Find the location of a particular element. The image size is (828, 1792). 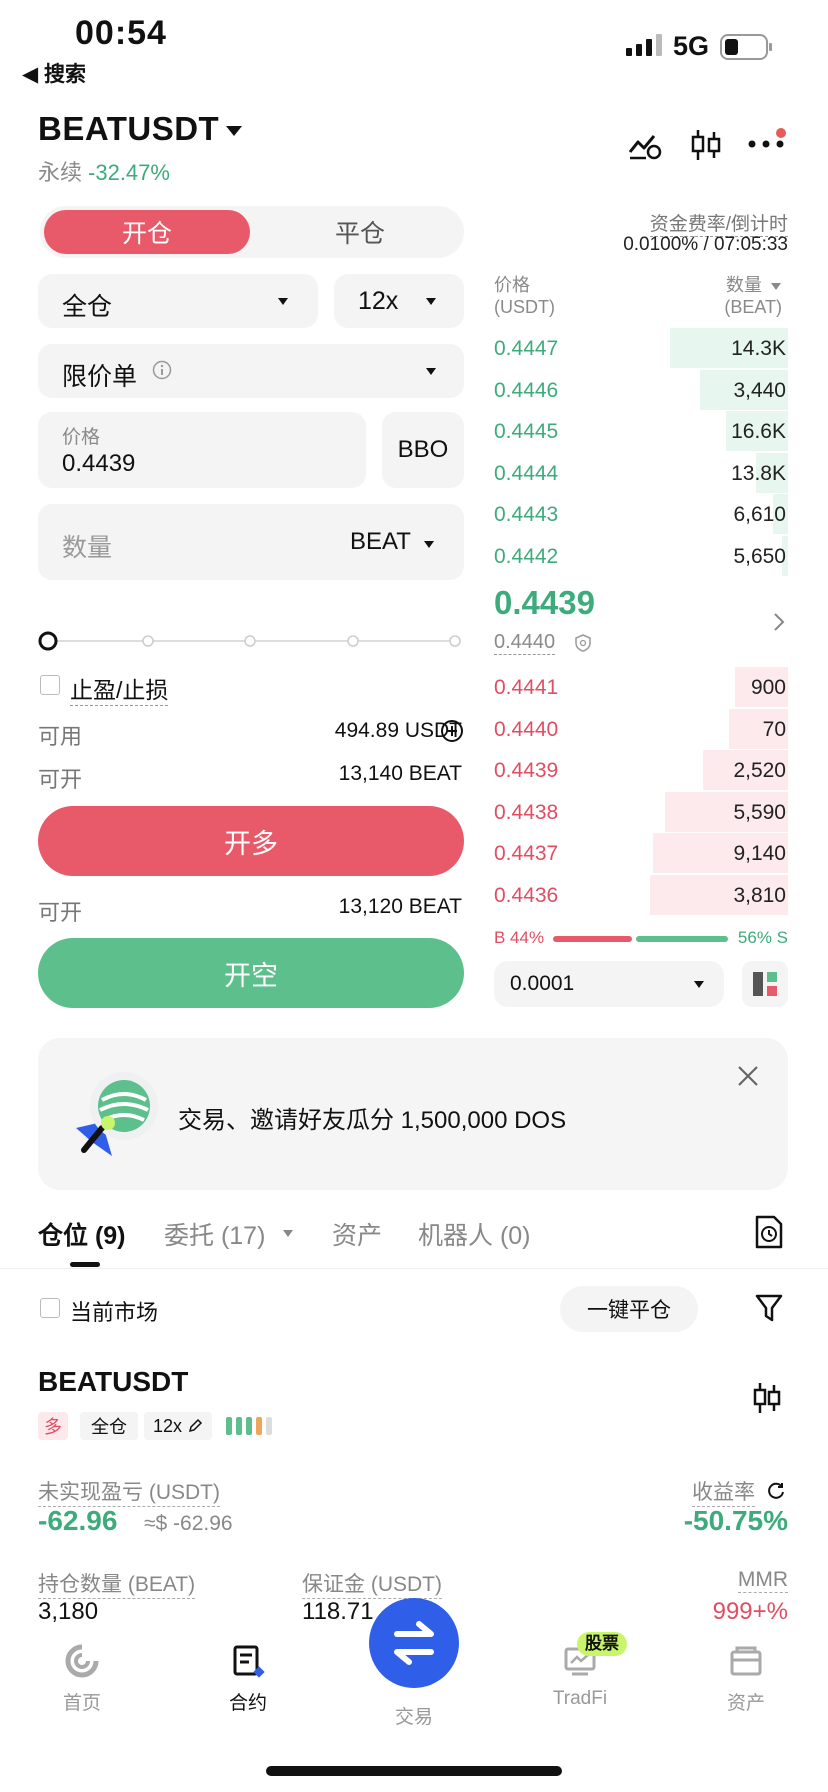

chevron-right-icon is located at coordinates (779, 622).